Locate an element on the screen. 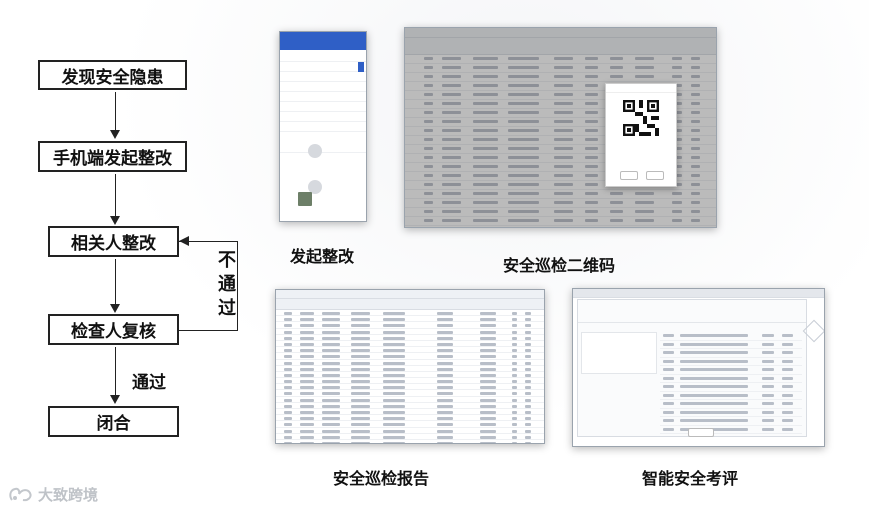  dialog-cancel-button is located at coordinates (629, 175).